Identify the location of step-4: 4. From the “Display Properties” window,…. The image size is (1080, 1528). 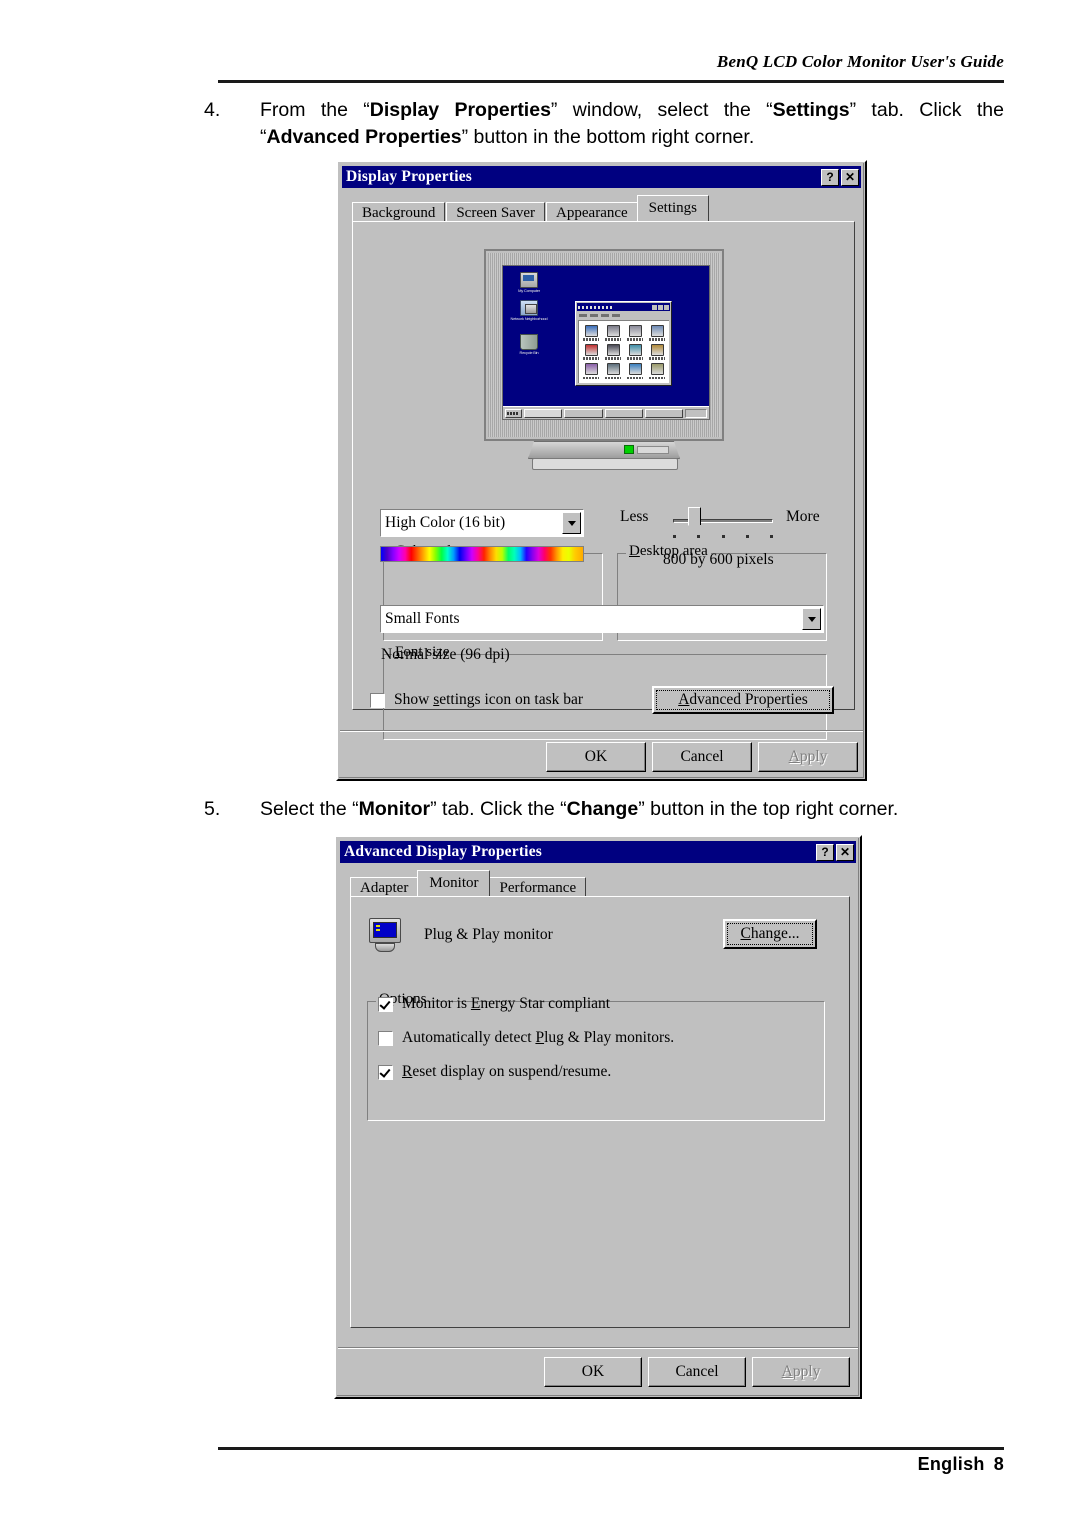
(604, 124).